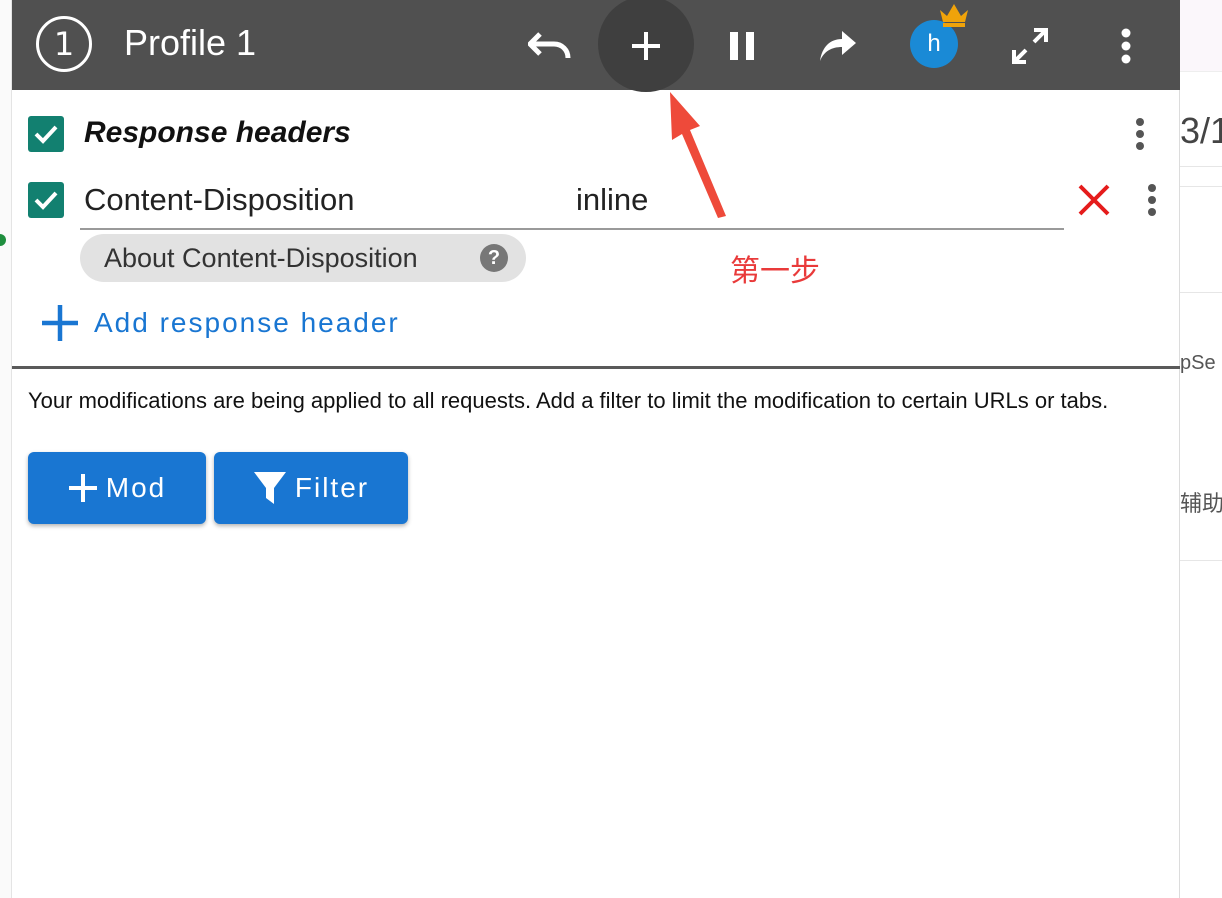  Describe the element at coordinates (269, 488) in the screenshot. I see `filter-icon` at that location.